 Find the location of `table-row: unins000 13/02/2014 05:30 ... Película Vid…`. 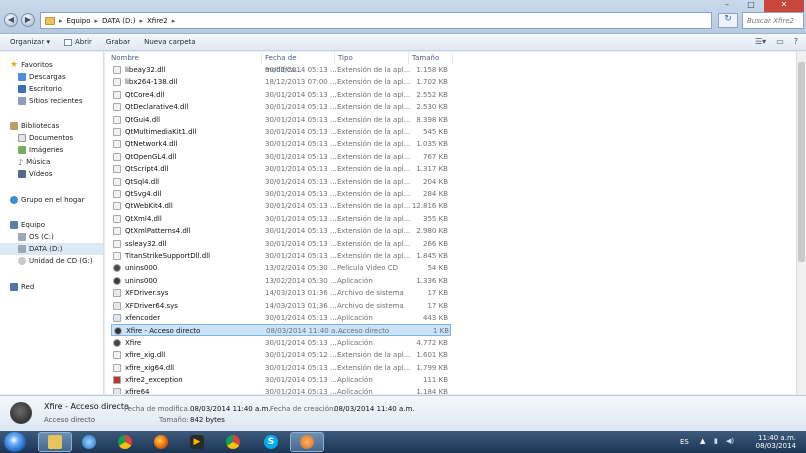

table-row: unins000 13/02/2014 05:30 ... Película Vid… is located at coordinates (281, 268).